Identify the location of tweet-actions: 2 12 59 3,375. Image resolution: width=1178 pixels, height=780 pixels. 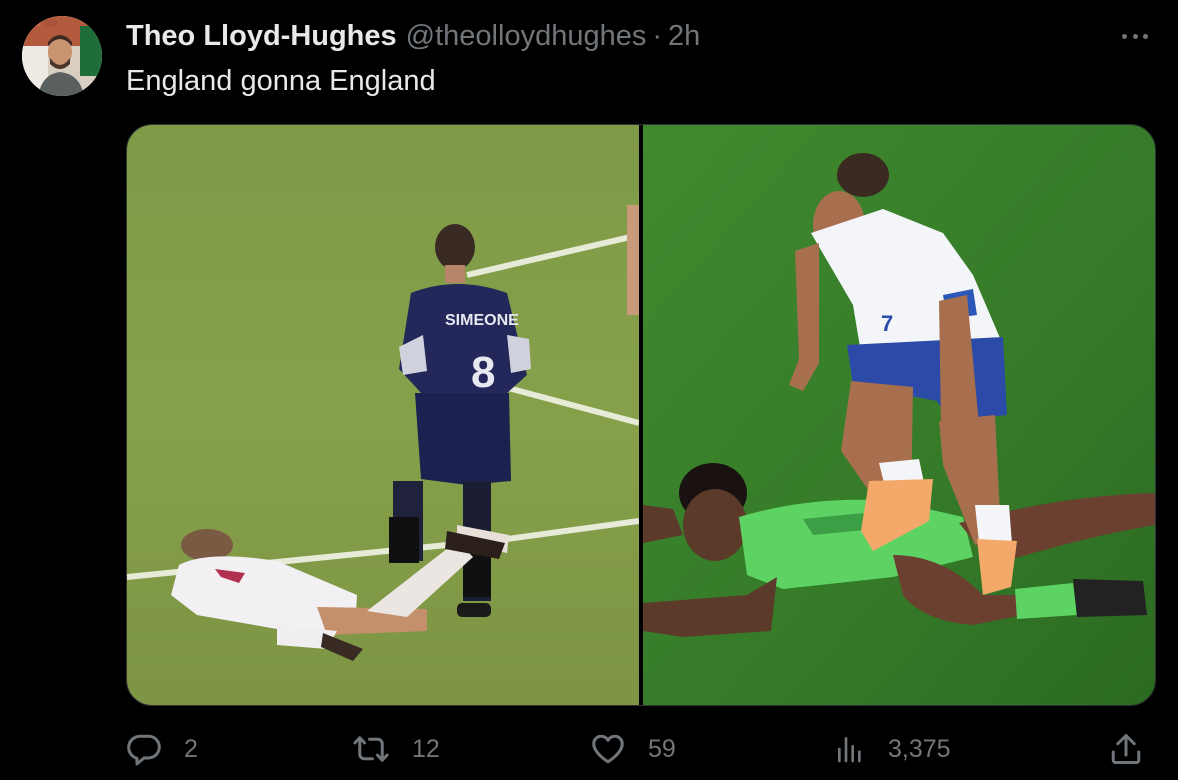
(641, 749).